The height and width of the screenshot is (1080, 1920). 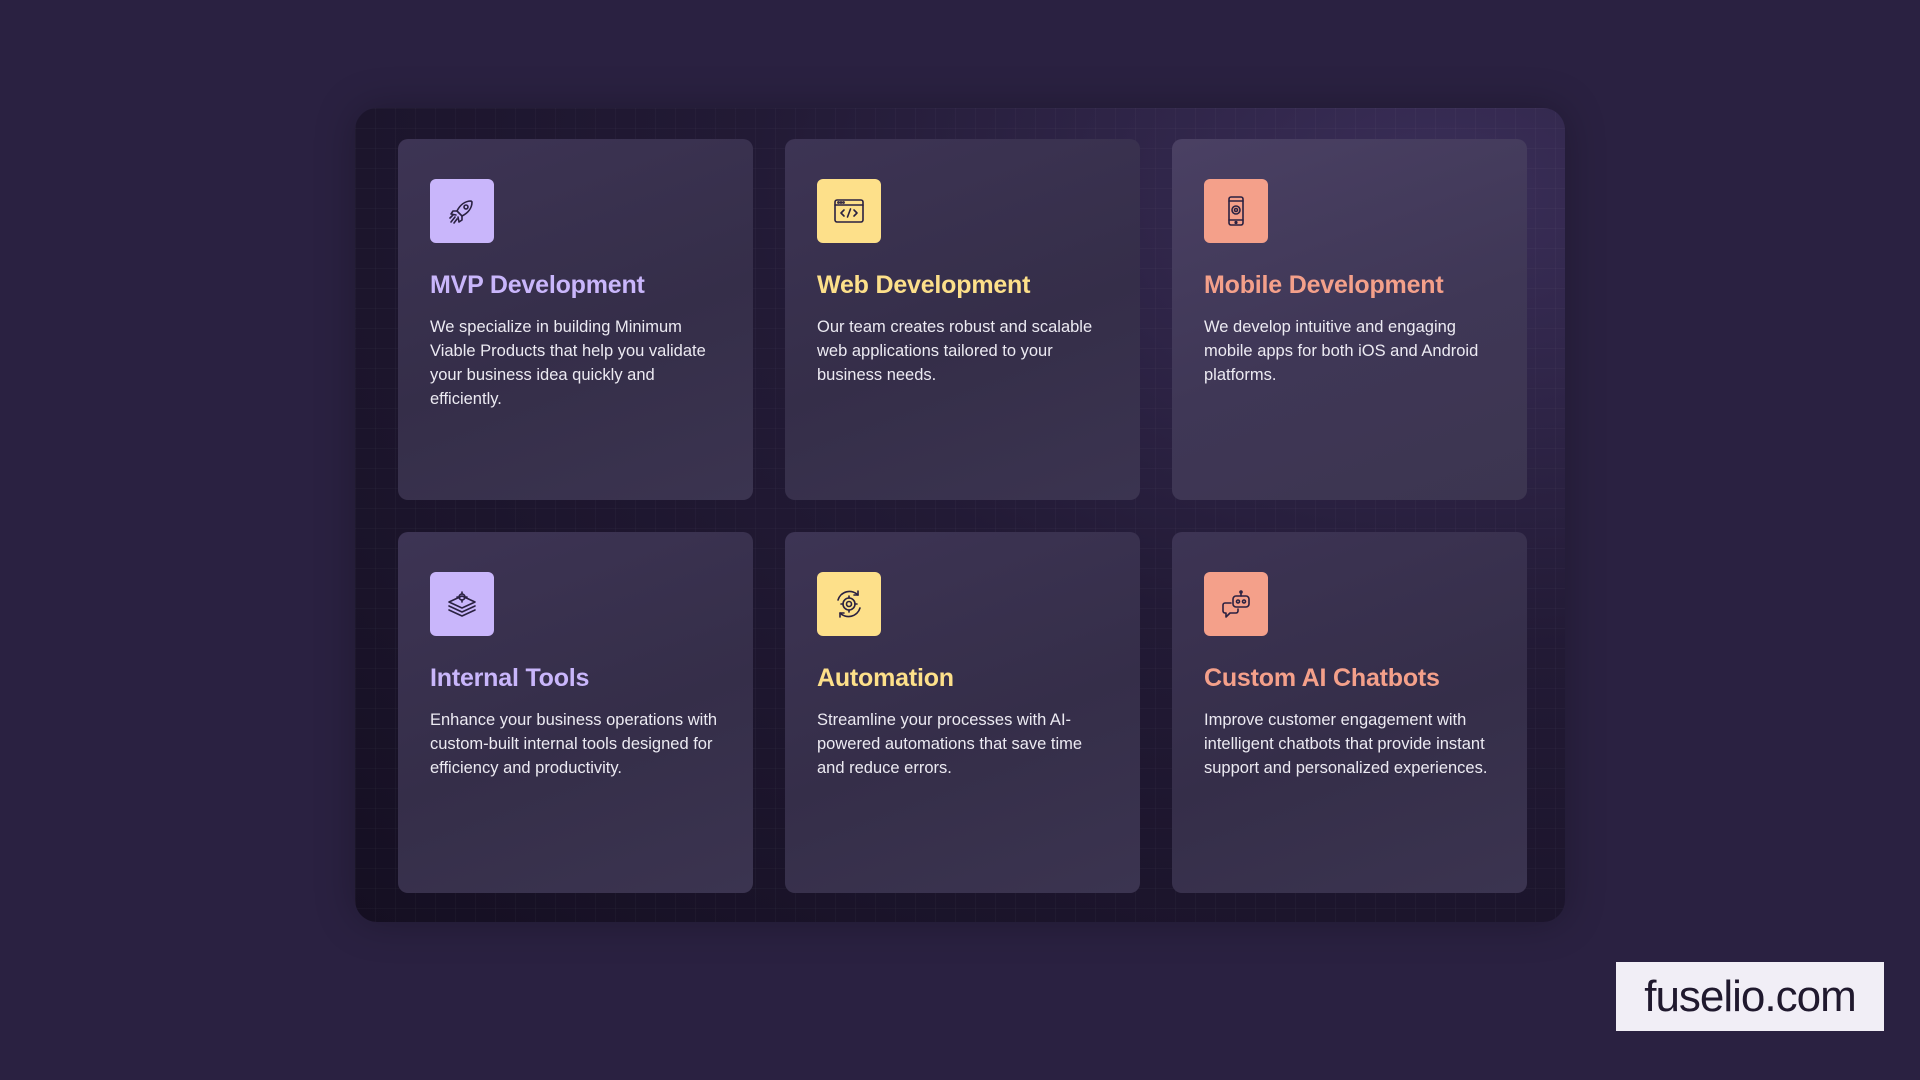 What do you see at coordinates (510, 678) in the screenshot?
I see `card-title: Internal Tools` at bounding box center [510, 678].